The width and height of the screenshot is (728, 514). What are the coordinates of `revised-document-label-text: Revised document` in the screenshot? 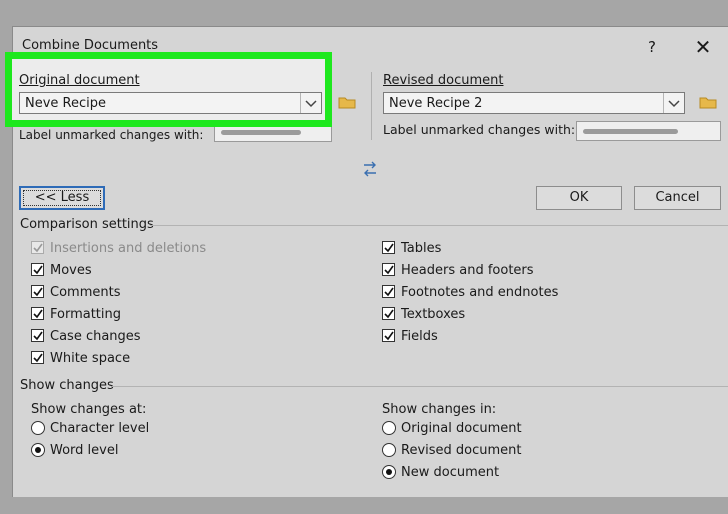 It's located at (443, 80).